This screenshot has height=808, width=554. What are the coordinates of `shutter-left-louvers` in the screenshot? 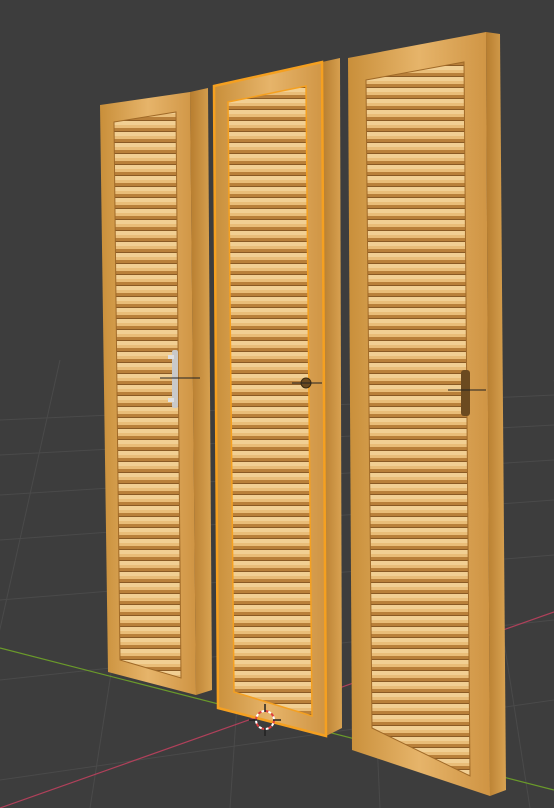 It's located at (147, 395).